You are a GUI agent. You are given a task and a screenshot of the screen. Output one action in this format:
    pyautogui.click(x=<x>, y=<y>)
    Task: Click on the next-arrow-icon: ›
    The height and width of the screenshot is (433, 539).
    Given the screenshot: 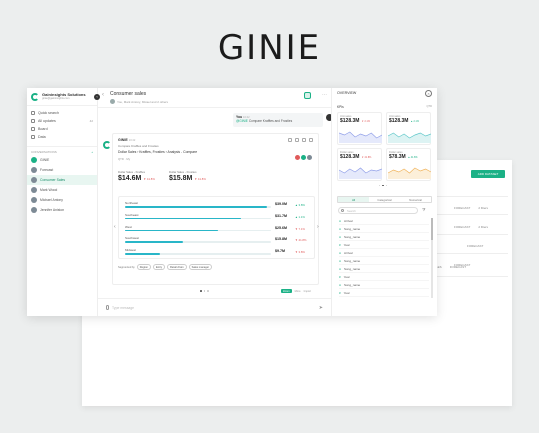 What is the action you would take?
    pyautogui.click(x=318, y=227)
    